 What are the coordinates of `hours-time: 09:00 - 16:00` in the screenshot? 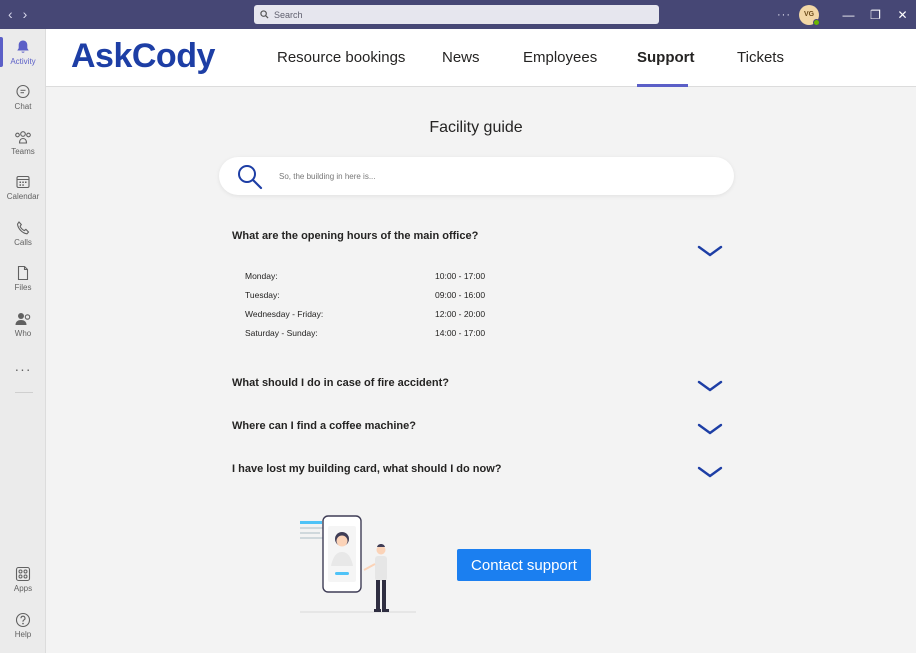 It's located at (460, 295).